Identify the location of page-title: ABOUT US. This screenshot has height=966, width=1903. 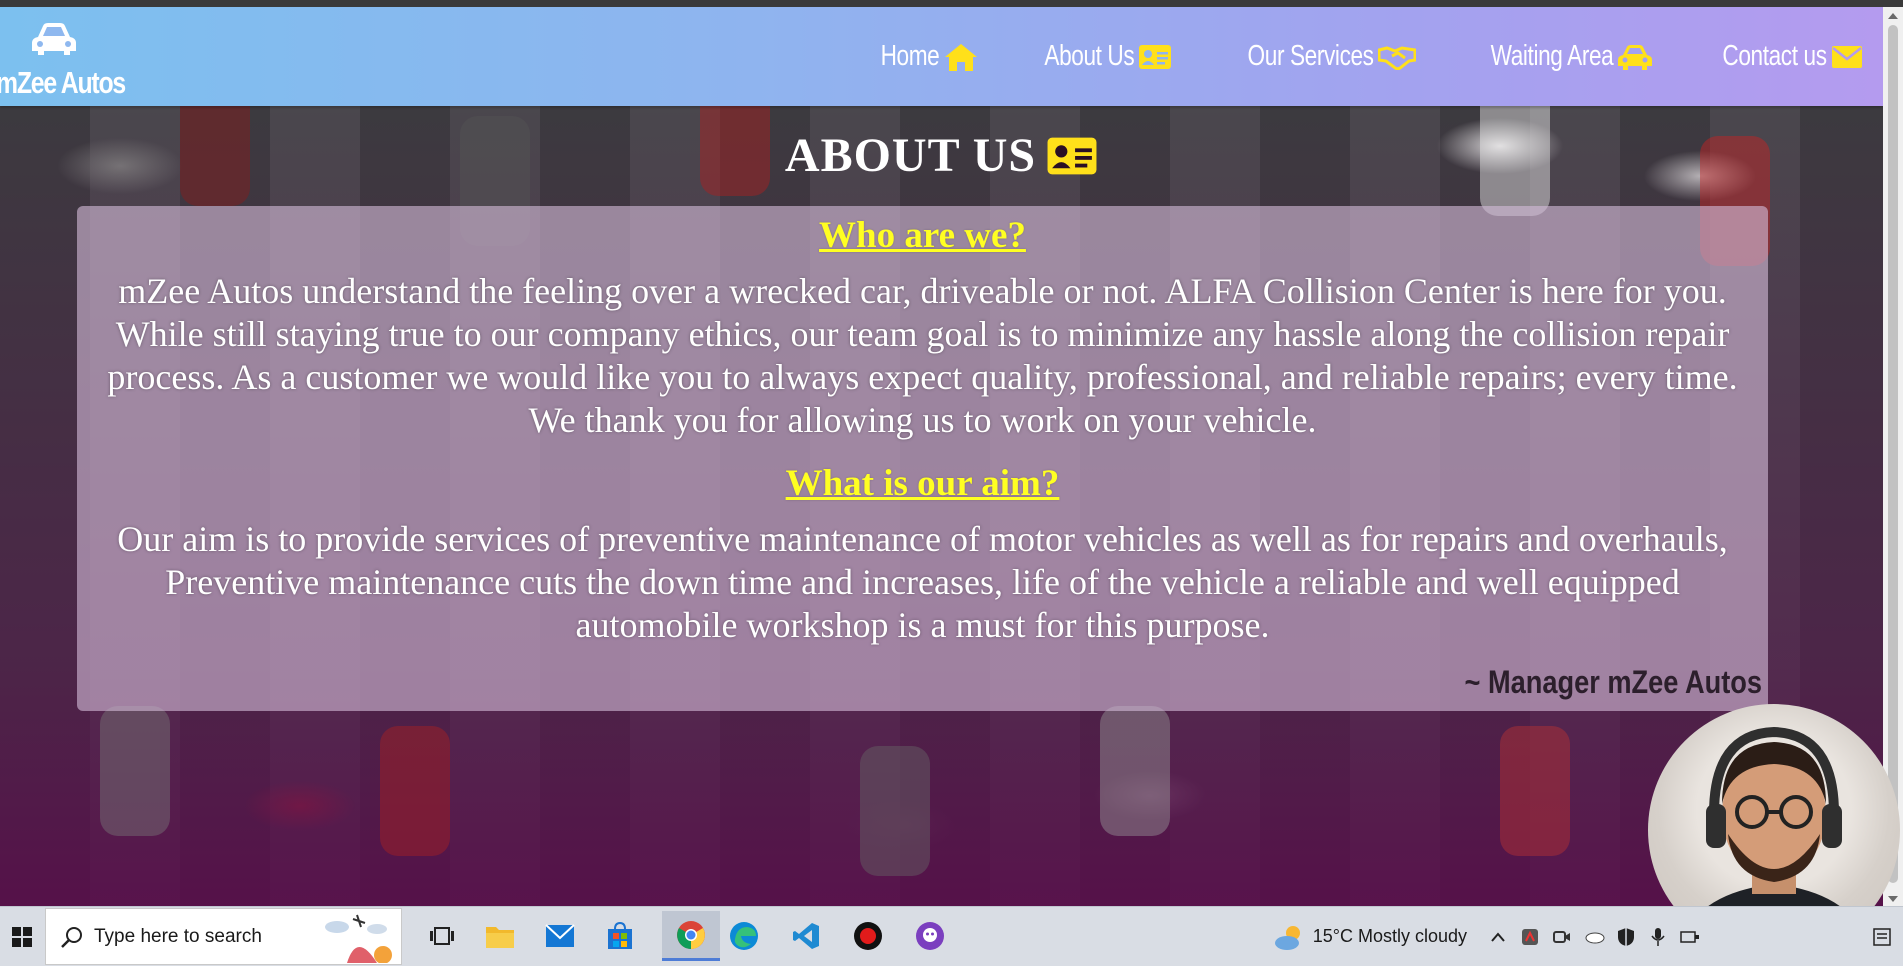
(941, 155).